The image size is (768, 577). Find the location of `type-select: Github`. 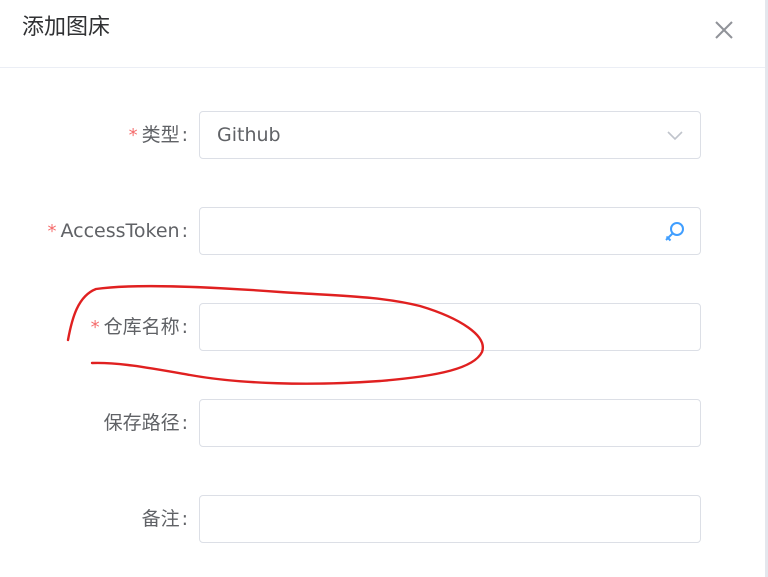

type-select: Github is located at coordinates (450, 135).